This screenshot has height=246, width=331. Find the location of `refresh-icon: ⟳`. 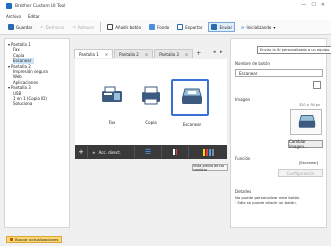

refresh-icon: ⟳ is located at coordinates (243, 27).